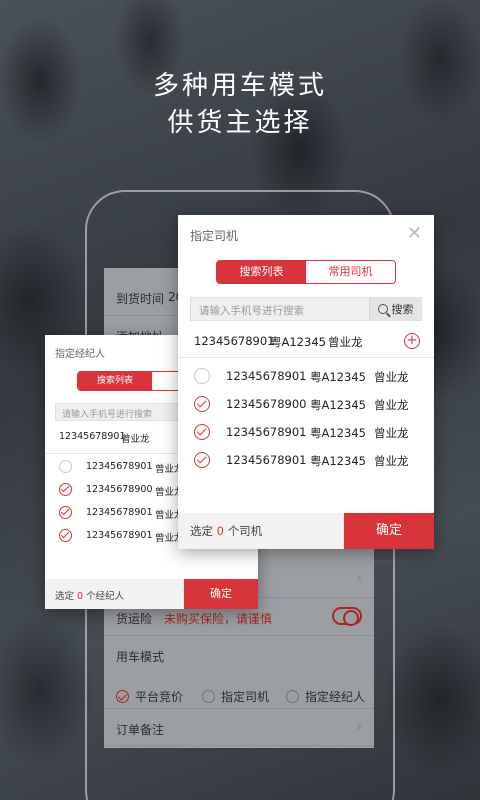 The width and height of the screenshot is (480, 800). What do you see at coordinates (105, 596) in the screenshot?
I see `selected-suffix: 个经纪人` at bounding box center [105, 596].